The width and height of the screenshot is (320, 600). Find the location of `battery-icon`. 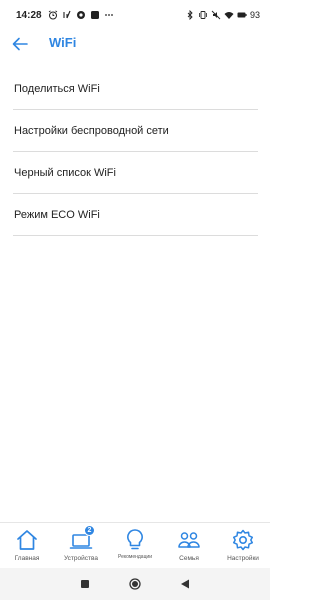

battery-icon is located at coordinates (242, 15).